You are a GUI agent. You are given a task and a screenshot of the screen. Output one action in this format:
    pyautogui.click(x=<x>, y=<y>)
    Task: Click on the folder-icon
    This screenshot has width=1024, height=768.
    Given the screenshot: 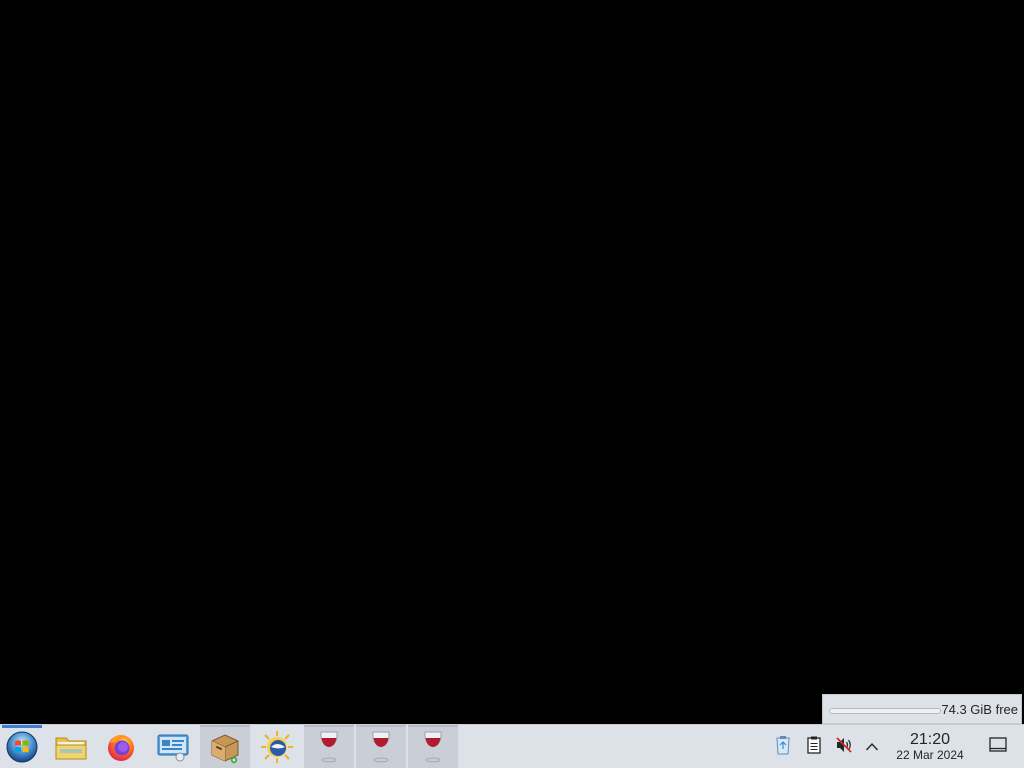 What is the action you would take?
    pyautogui.click(x=71, y=747)
    